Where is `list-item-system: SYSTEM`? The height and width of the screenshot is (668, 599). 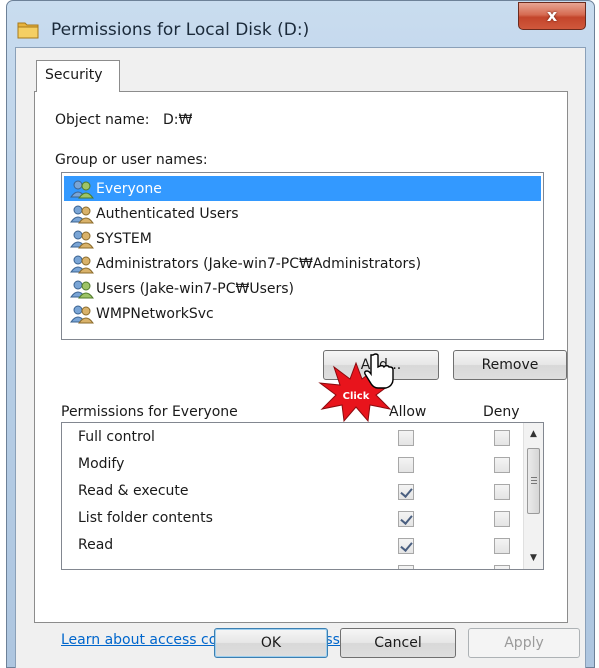 list-item-system: SYSTEM is located at coordinates (302, 238).